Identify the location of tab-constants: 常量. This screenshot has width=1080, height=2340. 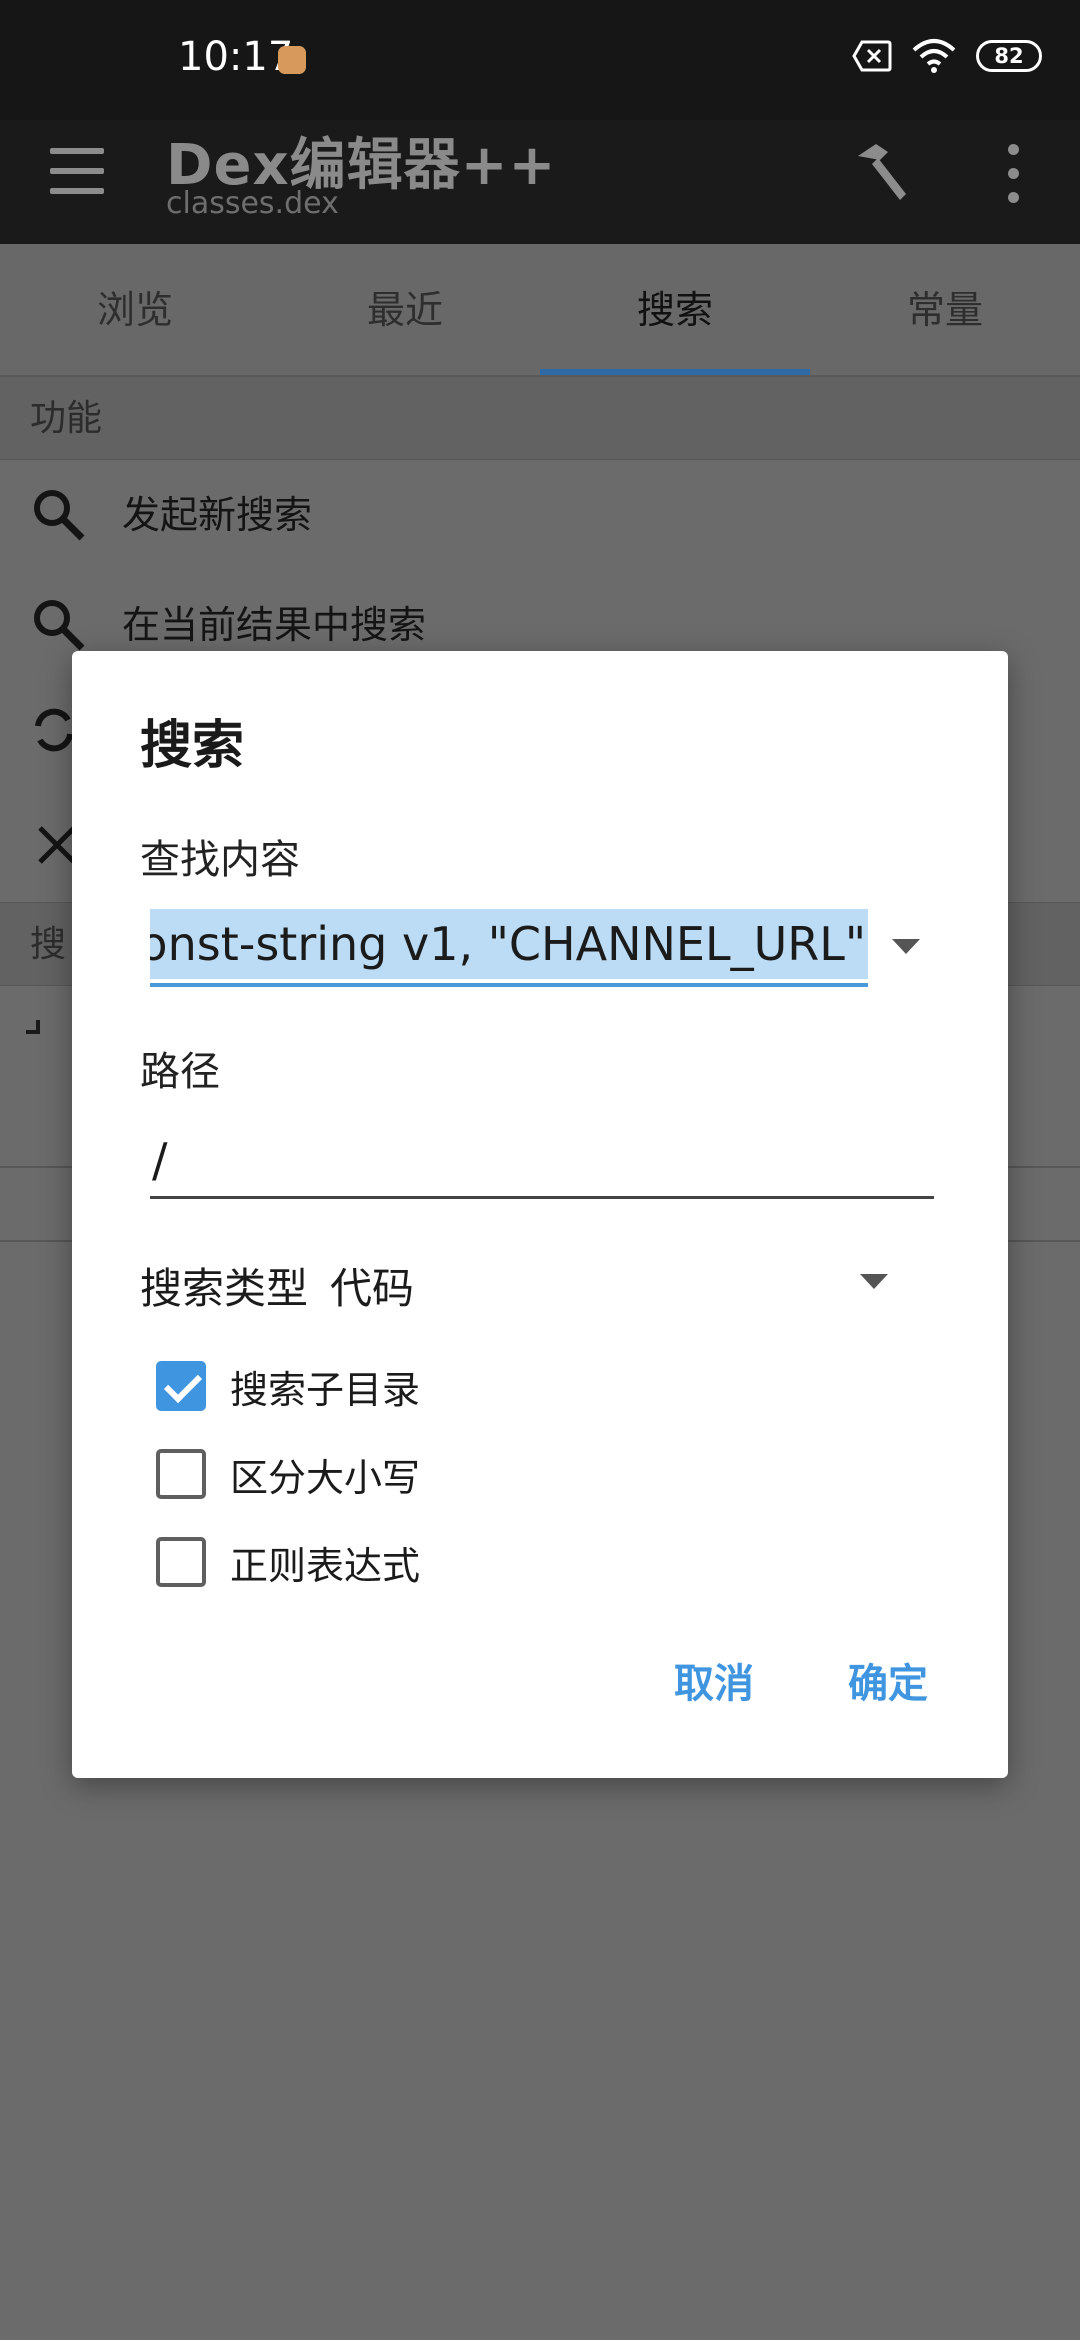
(945, 309).